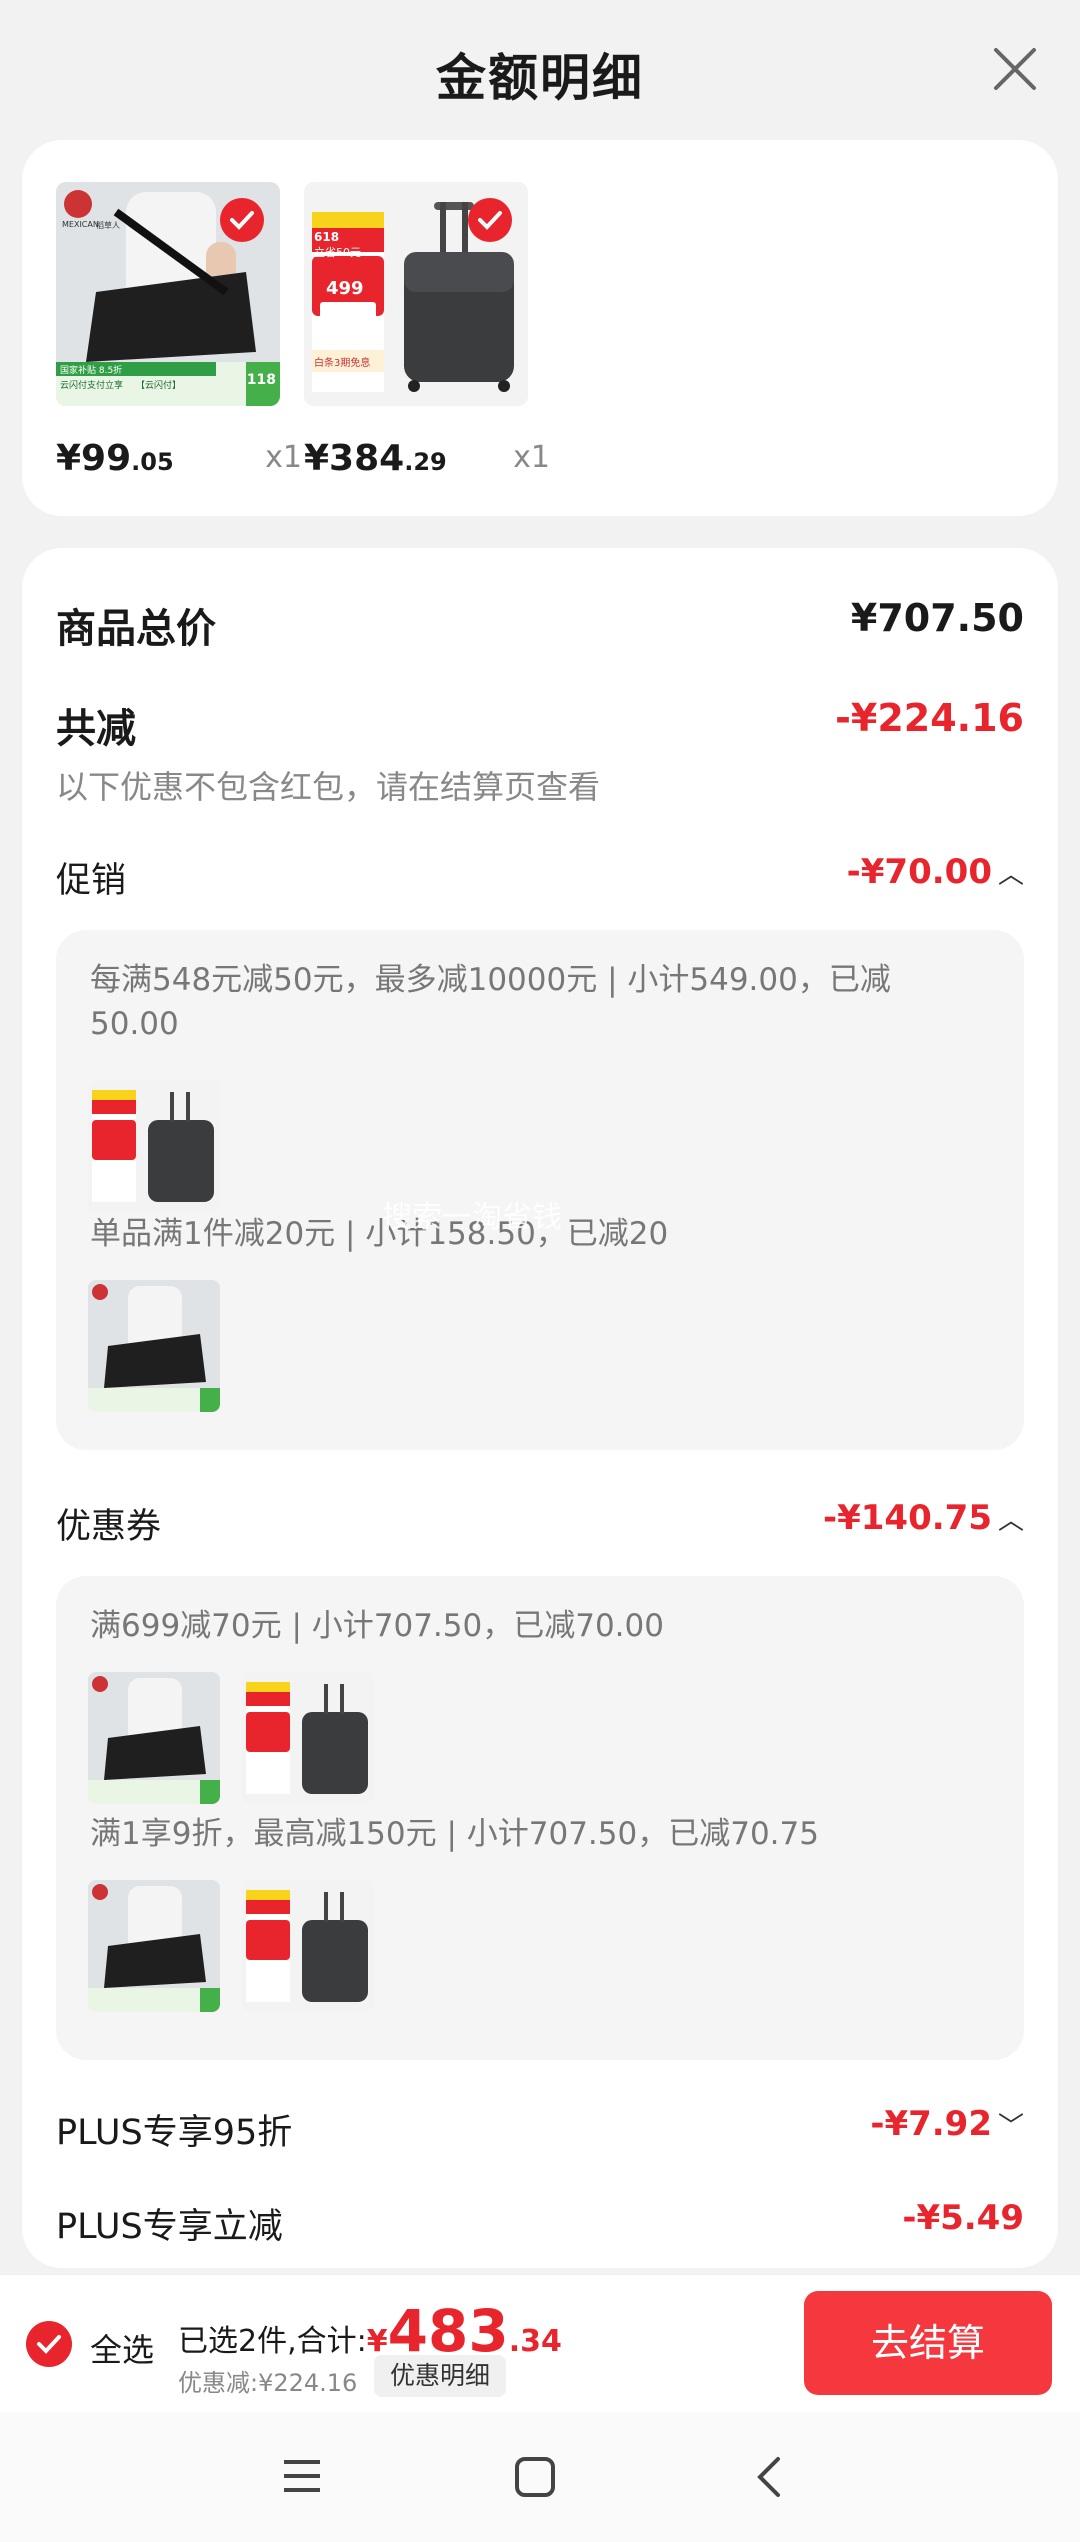 The image size is (1080, 2542). I want to click on plus-discount-value: -¥7.92 ﹀, so click(947, 2124).